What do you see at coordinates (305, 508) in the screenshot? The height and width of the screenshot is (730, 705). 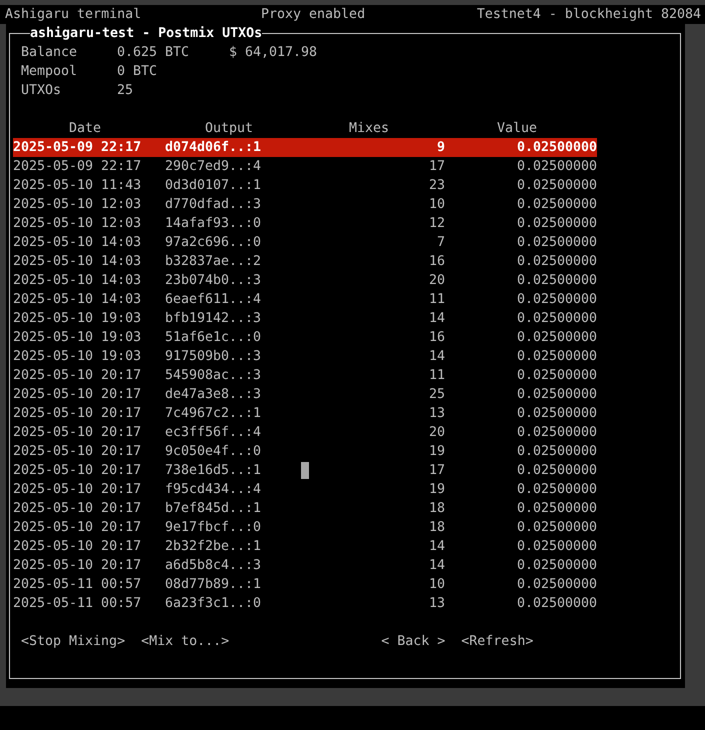 I see `utxo-row: 2025-05-10 20:17 b7ef845d..:1 18 0.02500000` at bounding box center [305, 508].